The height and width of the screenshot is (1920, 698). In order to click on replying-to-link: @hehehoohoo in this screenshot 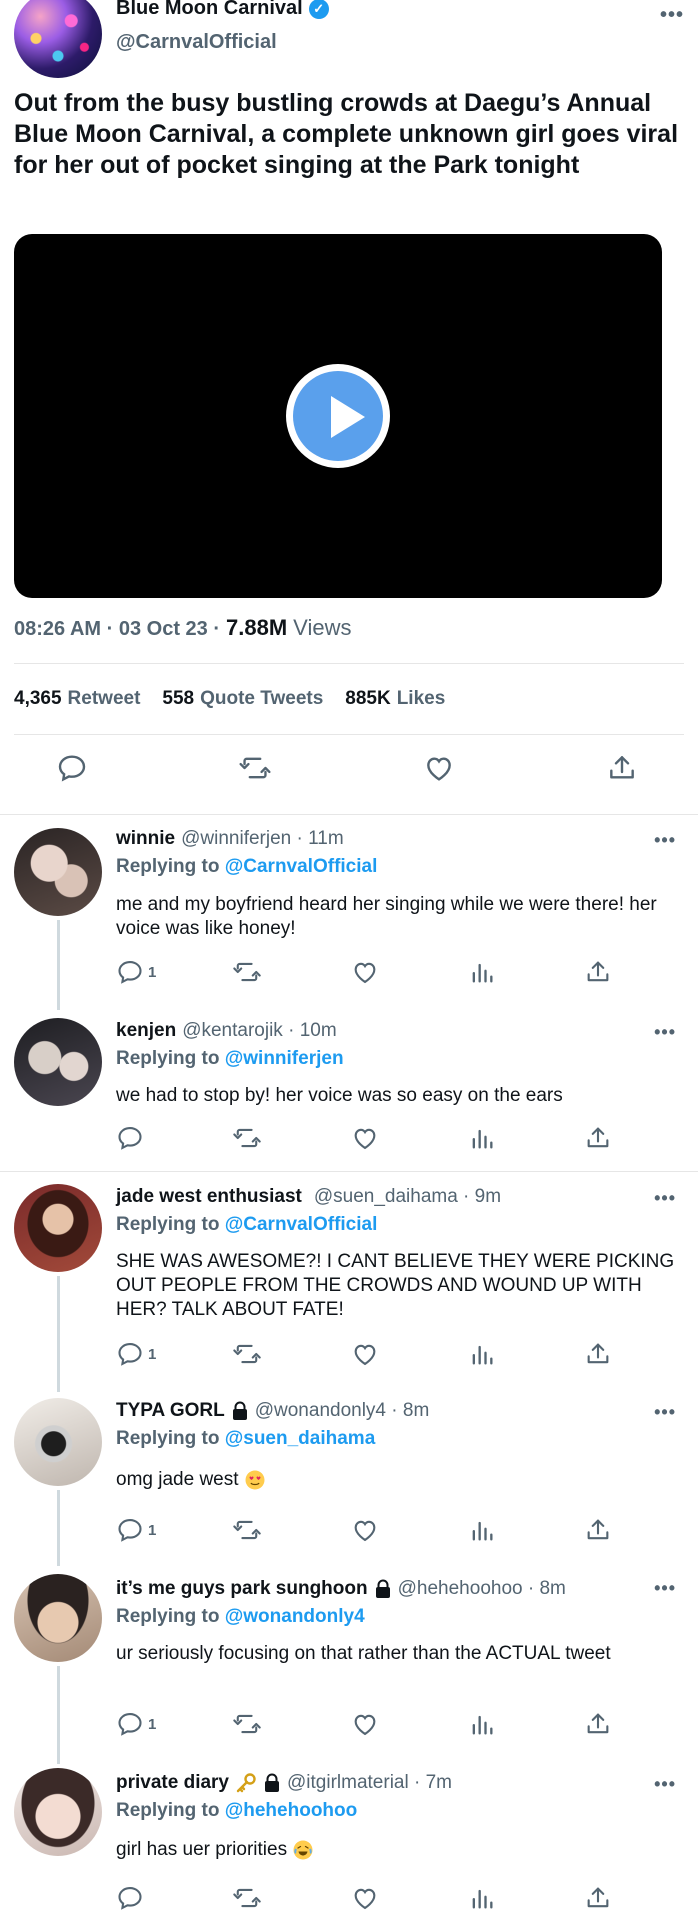, I will do `click(291, 1810)`.